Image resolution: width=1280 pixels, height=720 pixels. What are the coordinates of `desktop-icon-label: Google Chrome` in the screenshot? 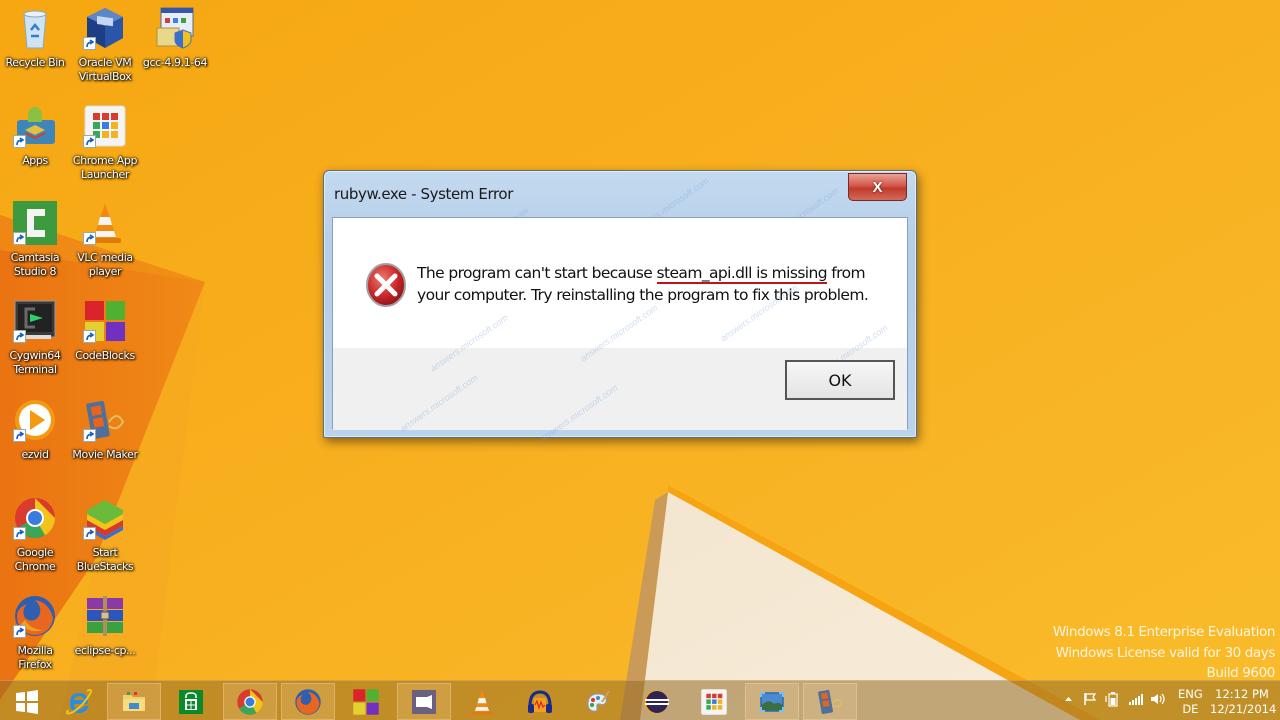 It's located at (35, 559).